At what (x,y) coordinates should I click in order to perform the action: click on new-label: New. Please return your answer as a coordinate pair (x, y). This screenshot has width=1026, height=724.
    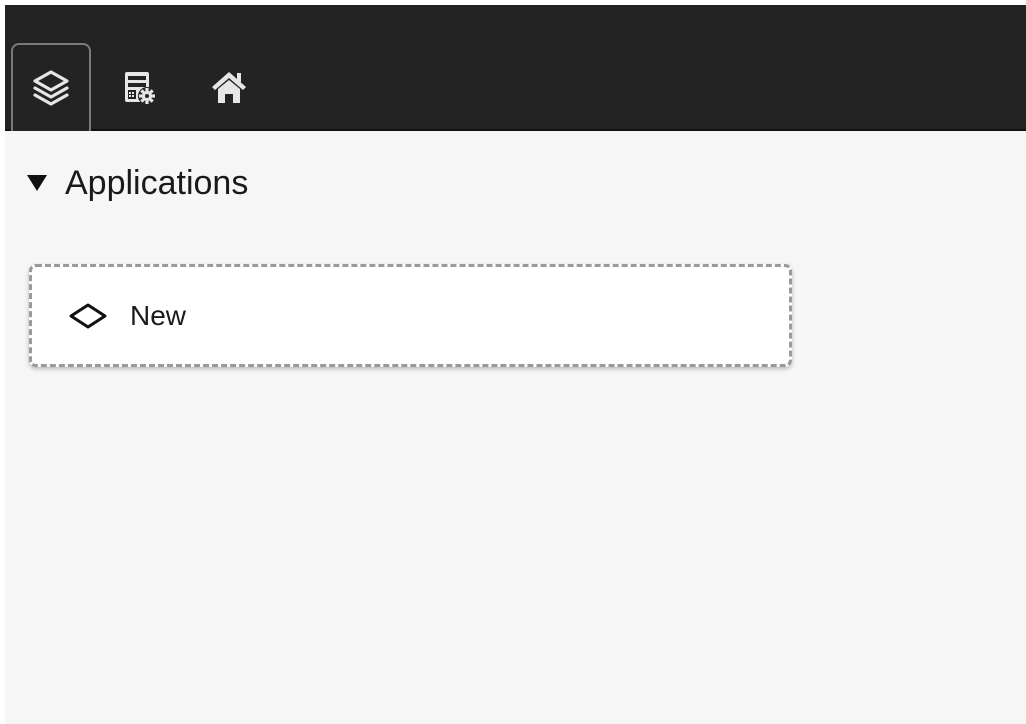
    Looking at the image, I should click on (158, 315).